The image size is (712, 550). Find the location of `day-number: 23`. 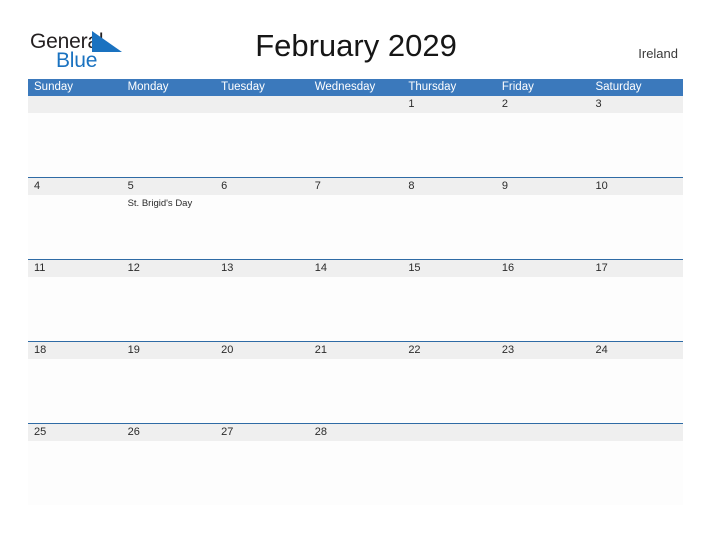

day-number: 23 is located at coordinates (508, 350).